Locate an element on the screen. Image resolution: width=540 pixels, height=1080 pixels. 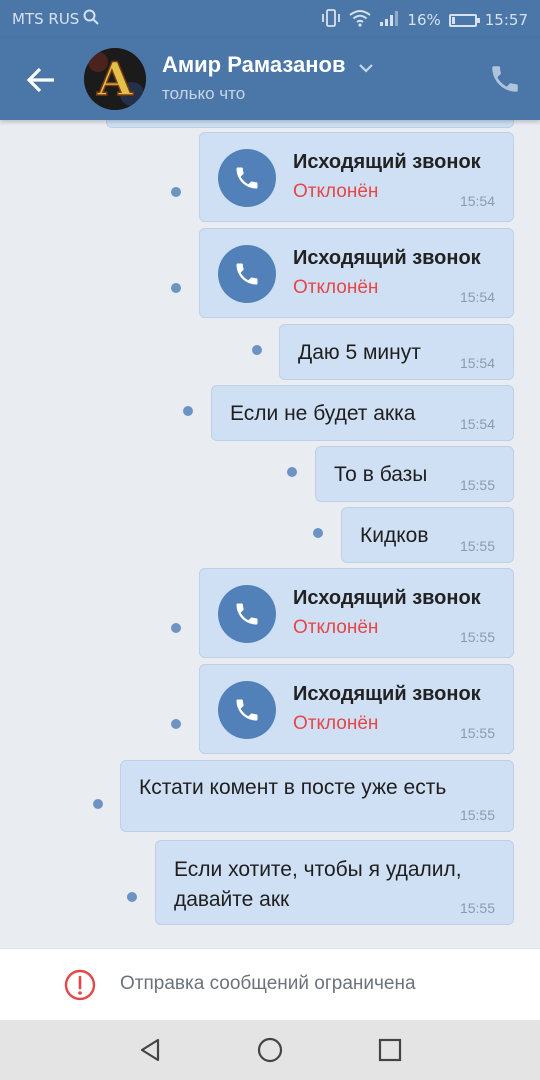
text-message: Кидков 15:55 is located at coordinates (427, 535).